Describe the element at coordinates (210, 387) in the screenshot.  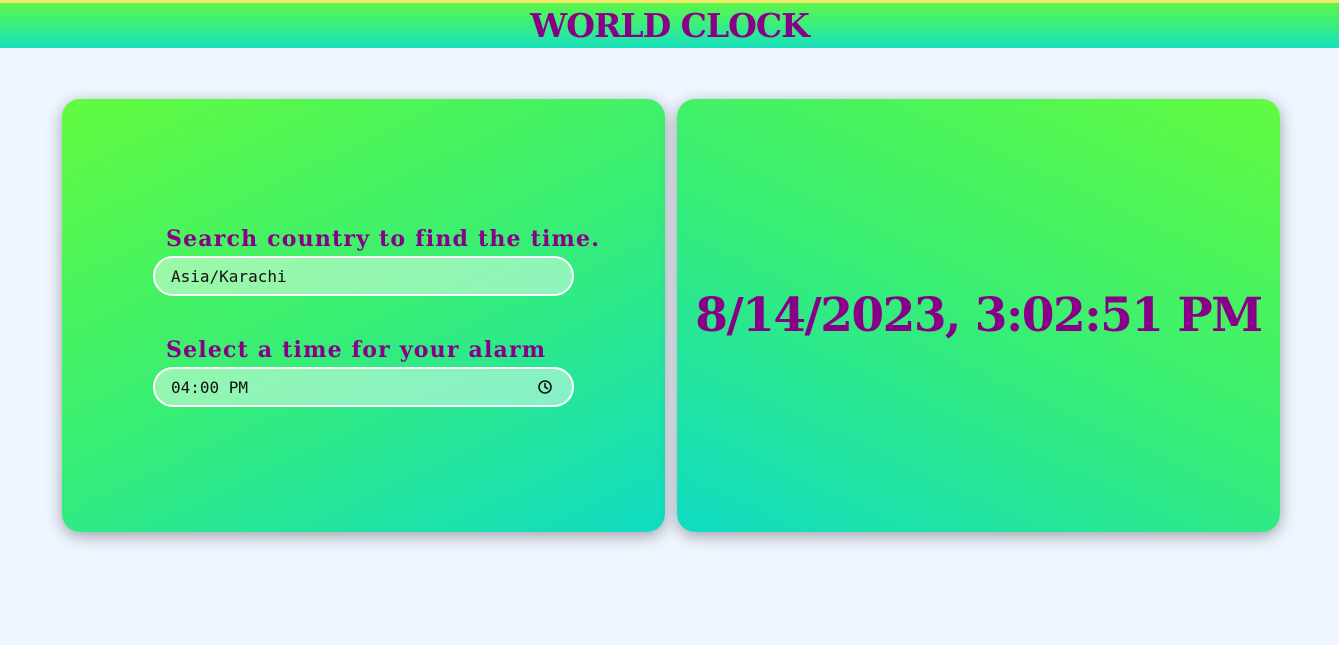
I see `alarm-time-value: 04:00 PM` at that location.